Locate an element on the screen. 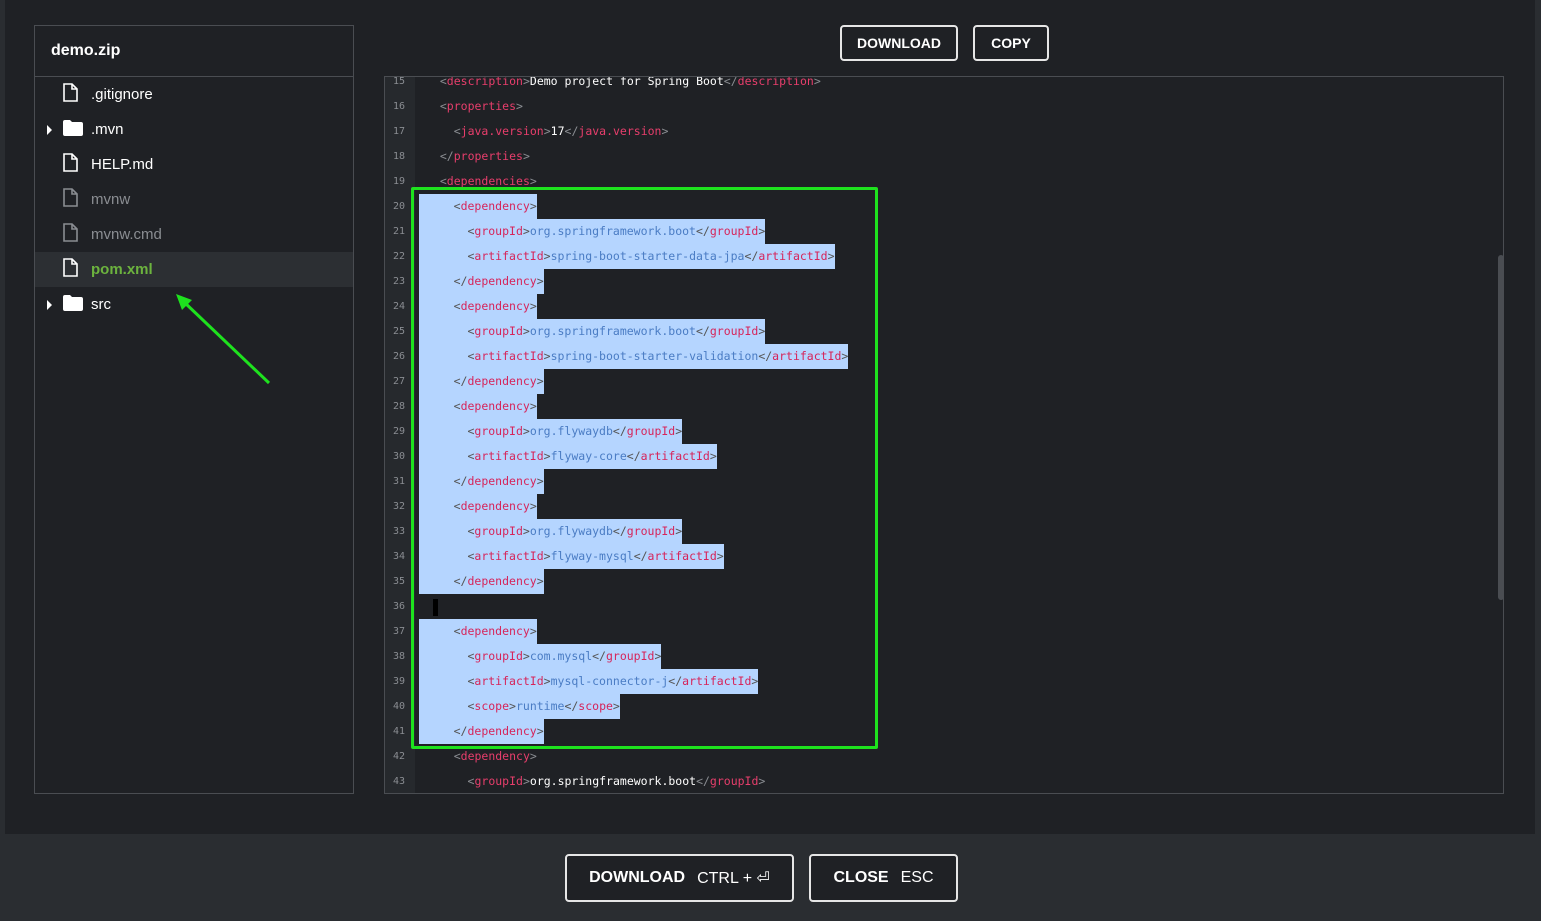 The width and height of the screenshot is (1541, 921). tree-item-label: .gitignore is located at coordinates (122, 94).